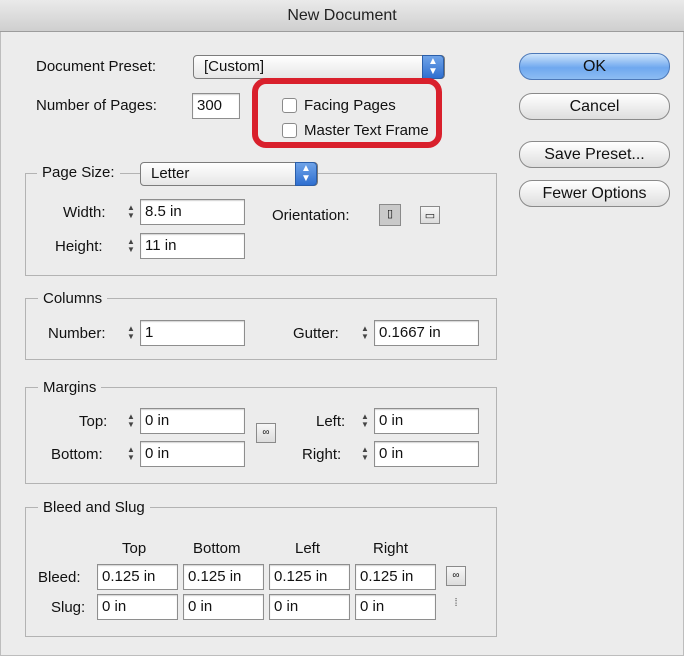 This screenshot has width=684, height=656. I want to click on slug-right-input: 0 in, so click(395, 607).